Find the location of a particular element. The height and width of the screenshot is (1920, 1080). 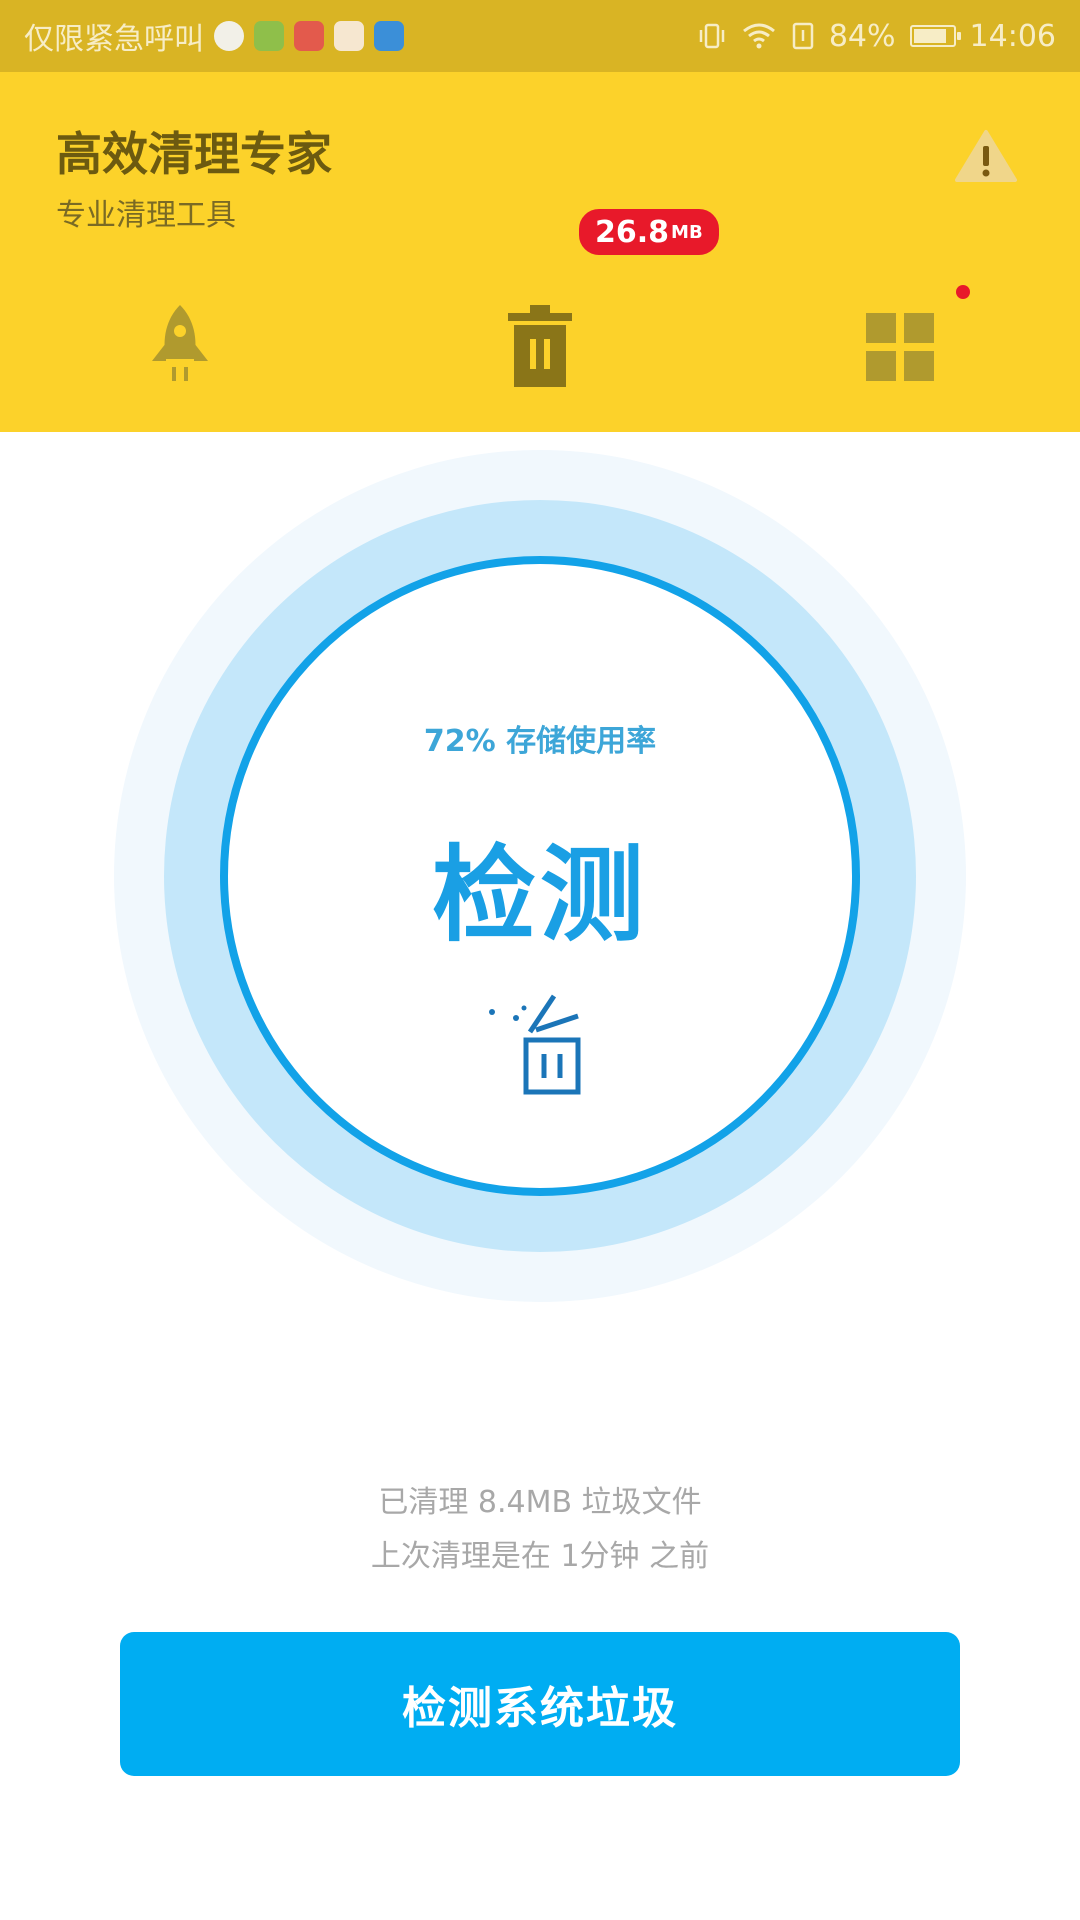

status-left: 仅限紧急呼叫 is located at coordinates (214, 36).